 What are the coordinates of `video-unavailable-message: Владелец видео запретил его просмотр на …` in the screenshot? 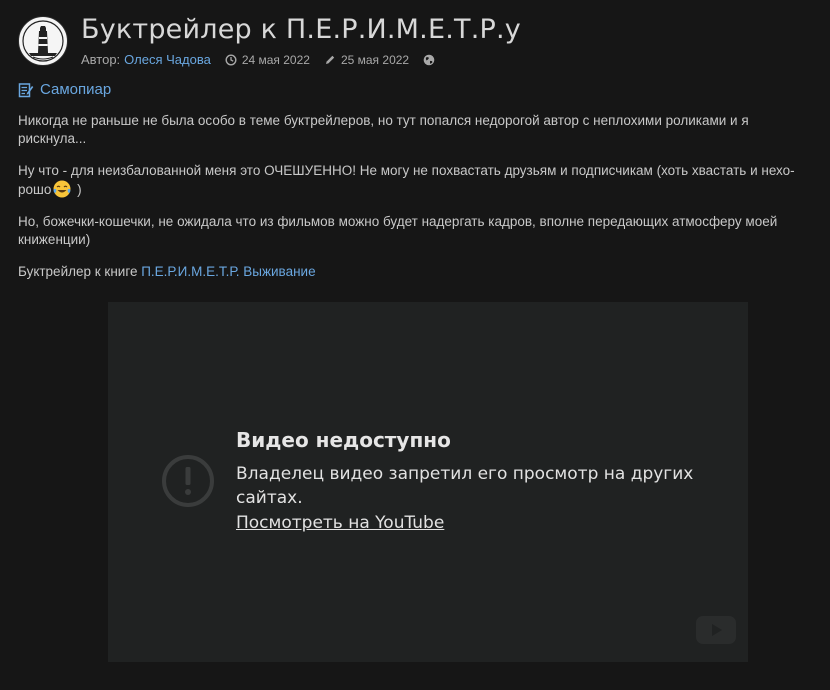 It's located at (465, 486).